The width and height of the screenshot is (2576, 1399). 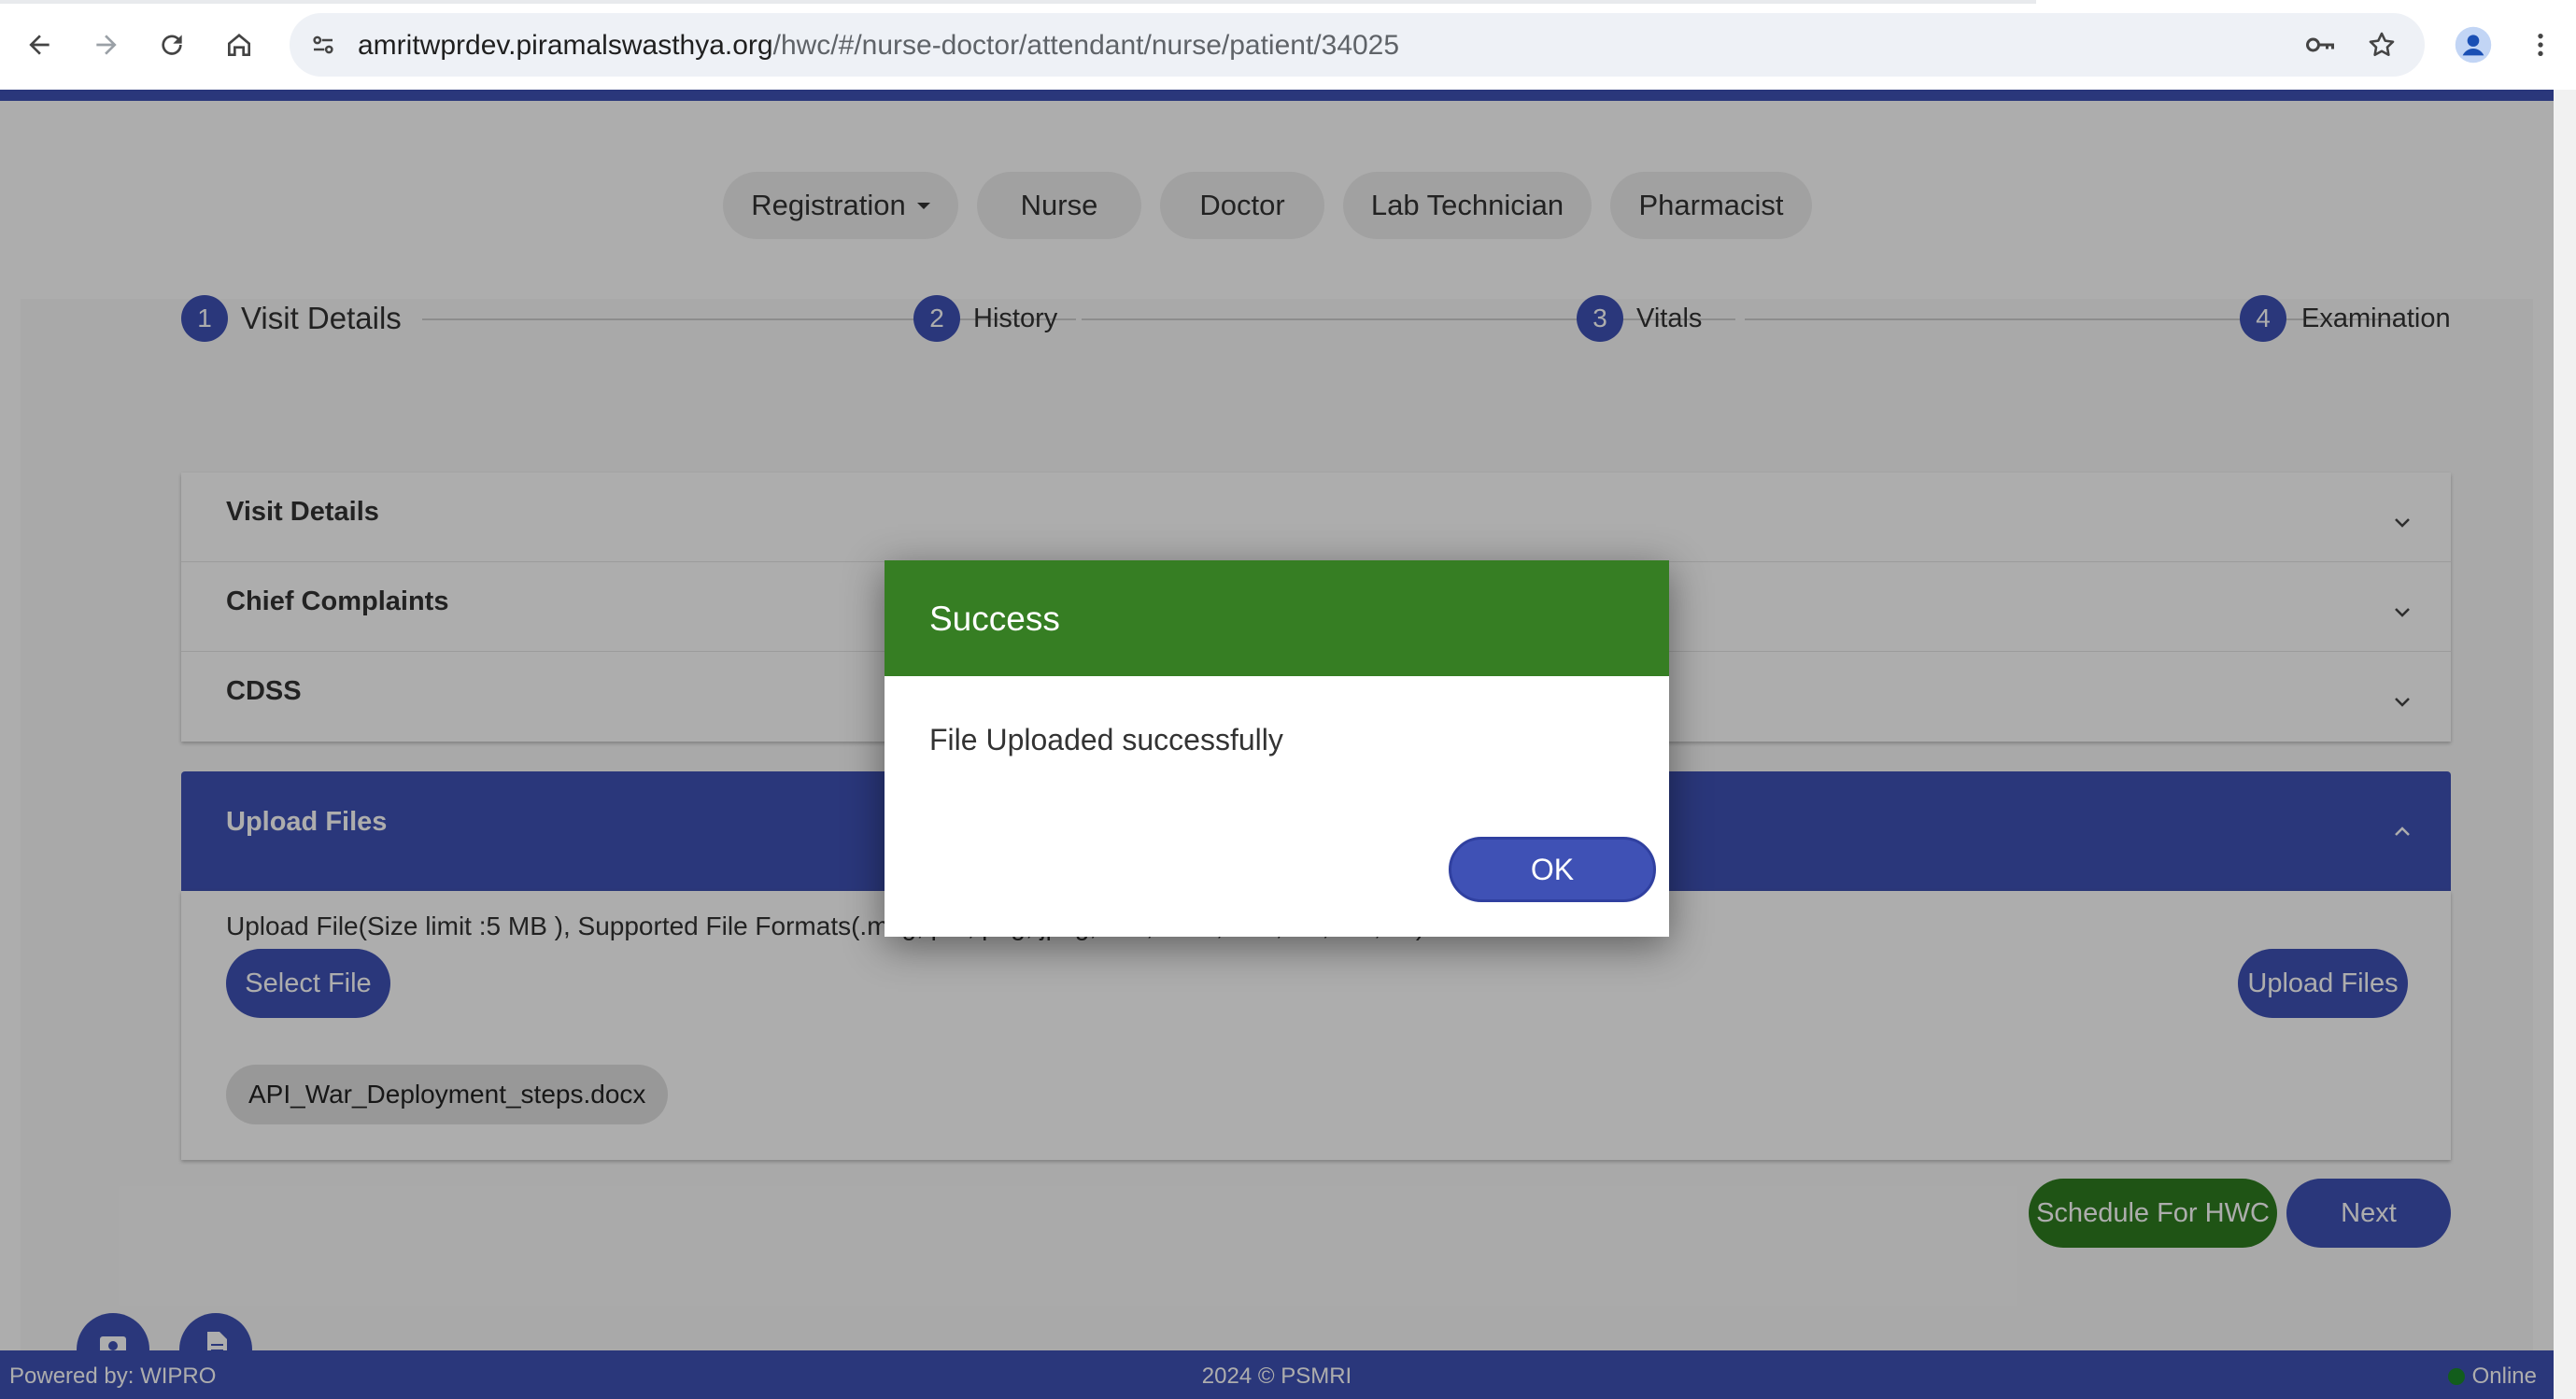 I want to click on profile-avatar-icon, so click(x=2473, y=45).